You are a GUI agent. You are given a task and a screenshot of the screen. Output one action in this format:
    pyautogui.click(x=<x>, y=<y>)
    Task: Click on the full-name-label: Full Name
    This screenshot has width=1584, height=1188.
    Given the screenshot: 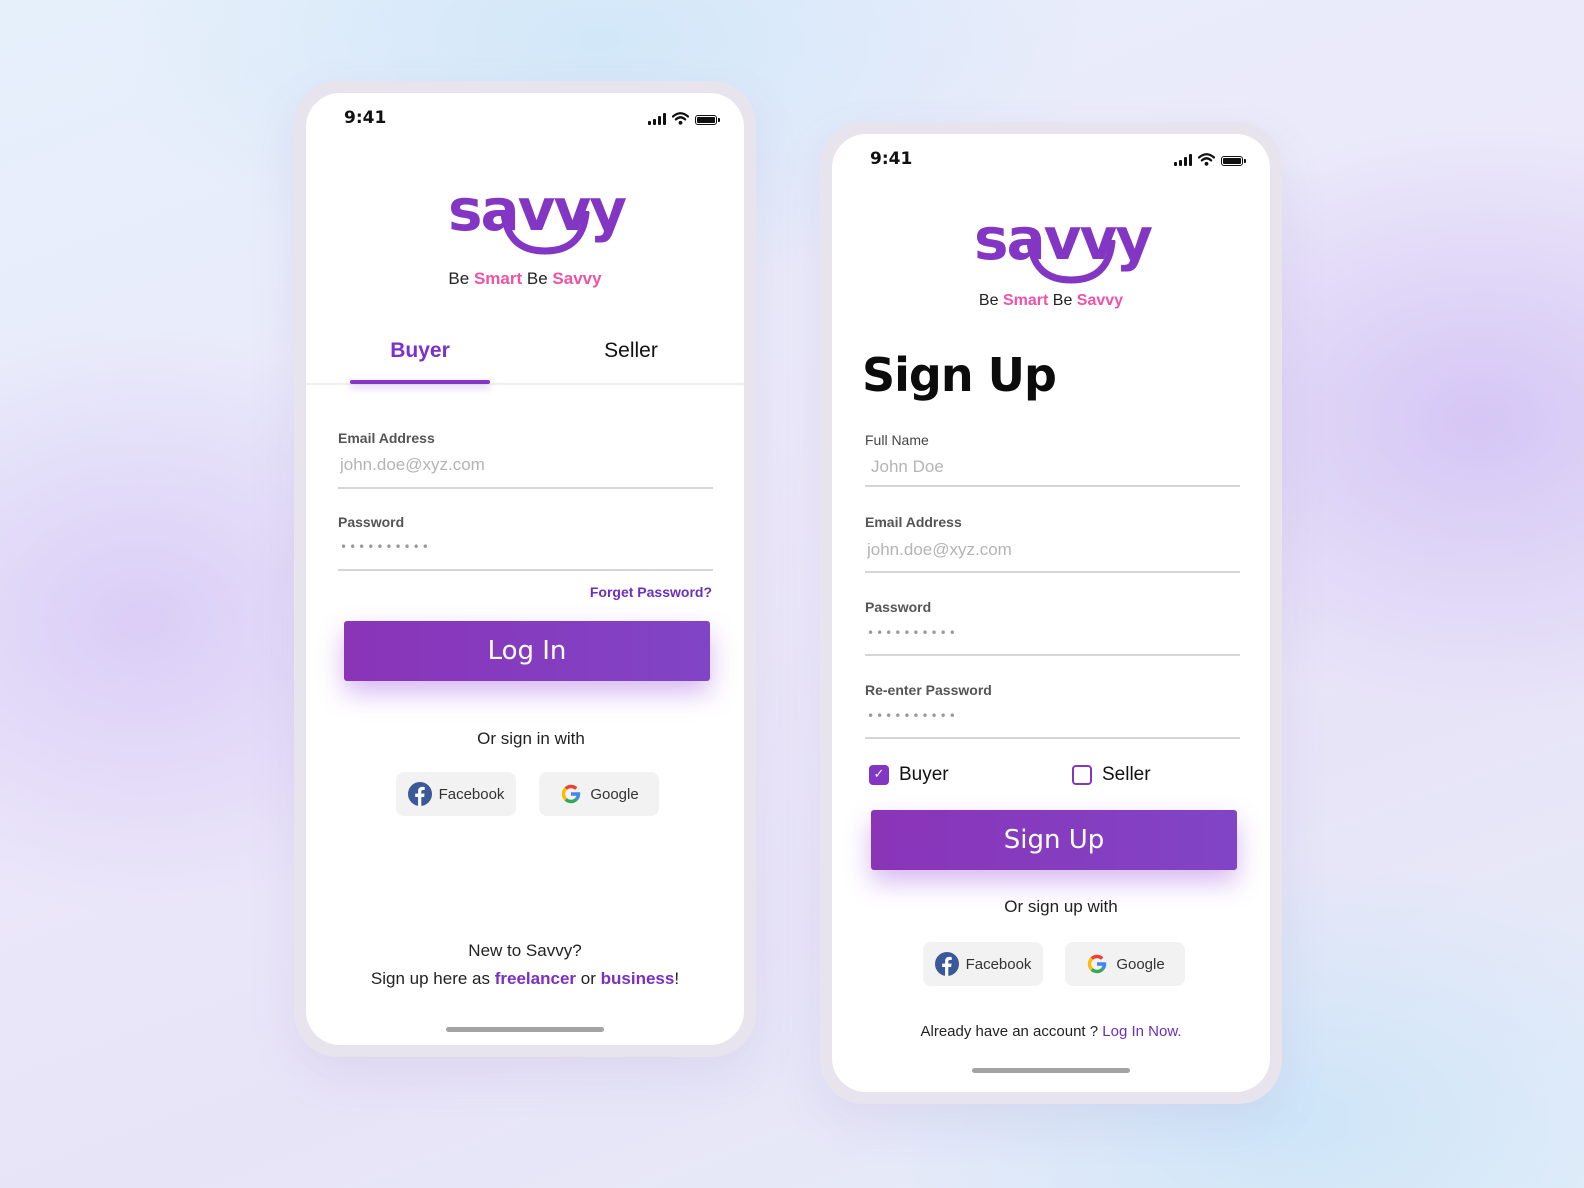 What is the action you would take?
    pyautogui.click(x=897, y=440)
    